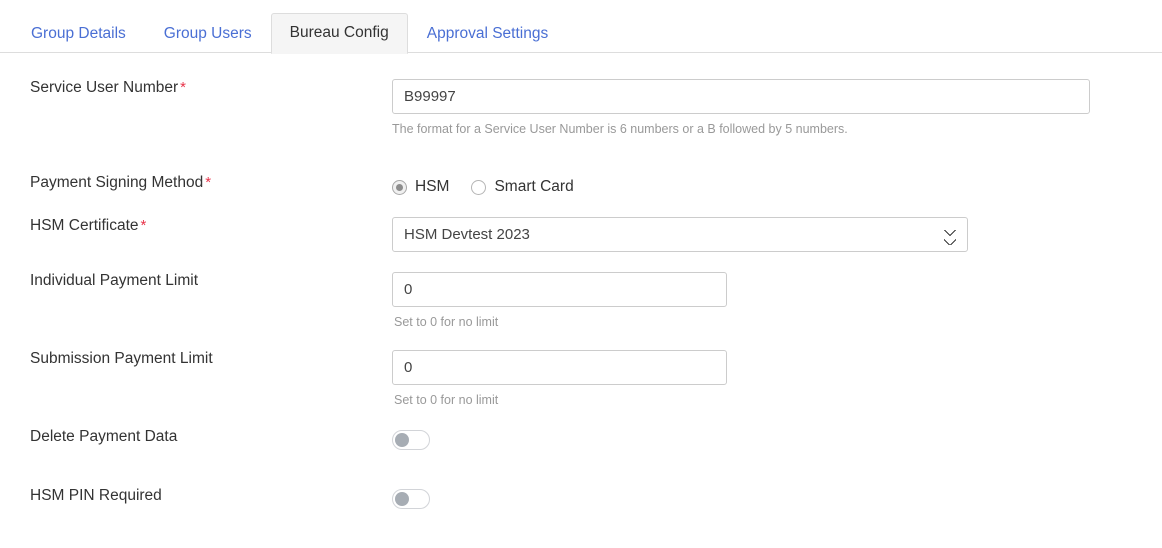 This screenshot has height=548, width=1162. Describe the element at coordinates (446, 322) in the screenshot. I see `help-individual-payment-limit: Set to 0 for no limit` at that location.